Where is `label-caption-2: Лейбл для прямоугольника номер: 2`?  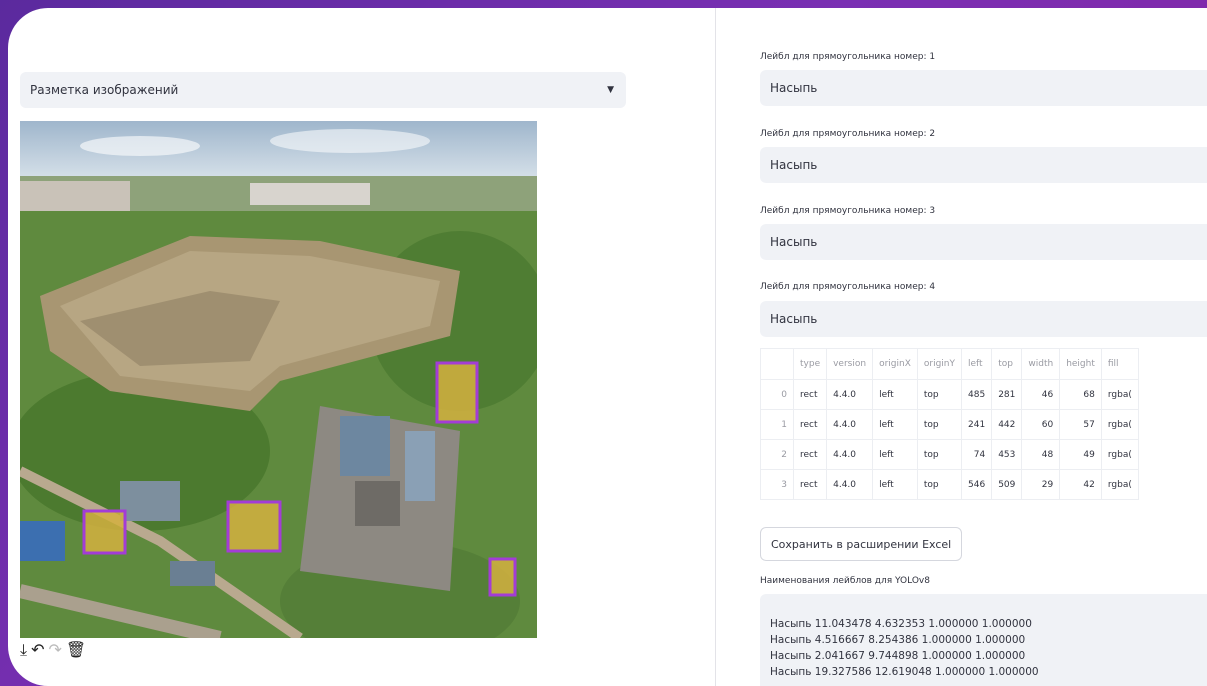 label-caption-2: Лейбл для прямоугольника номер: 2 is located at coordinates (848, 134).